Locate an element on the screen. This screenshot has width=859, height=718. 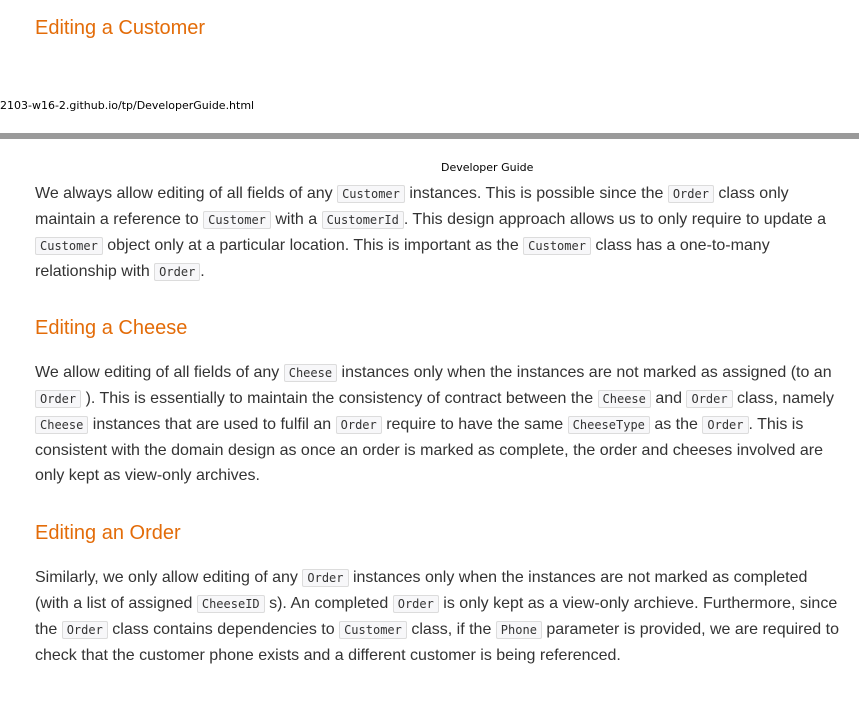
paragraph-text: require to have the same is located at coordinates (474, 424).